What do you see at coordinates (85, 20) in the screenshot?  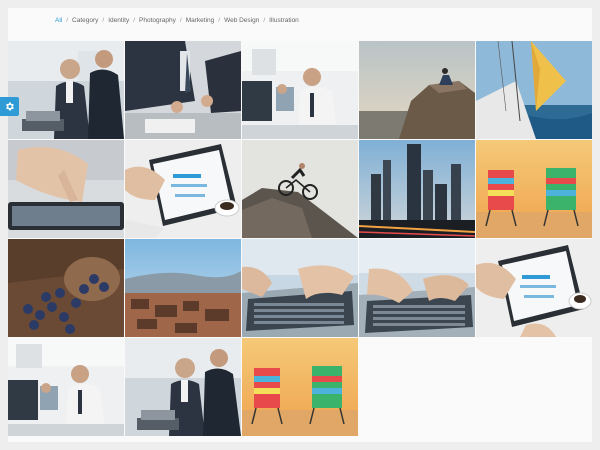 I see `filter-category: Category` at bounding box center [85, 20].